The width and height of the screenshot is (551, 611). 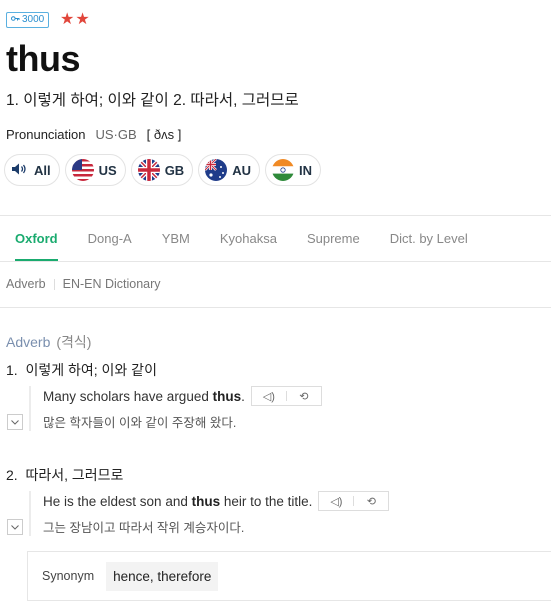 What do you see at coordinates (110, 239) in the screenshot?
I see `tab-dong-a: Dong-A` at bounding box center [110, 239].